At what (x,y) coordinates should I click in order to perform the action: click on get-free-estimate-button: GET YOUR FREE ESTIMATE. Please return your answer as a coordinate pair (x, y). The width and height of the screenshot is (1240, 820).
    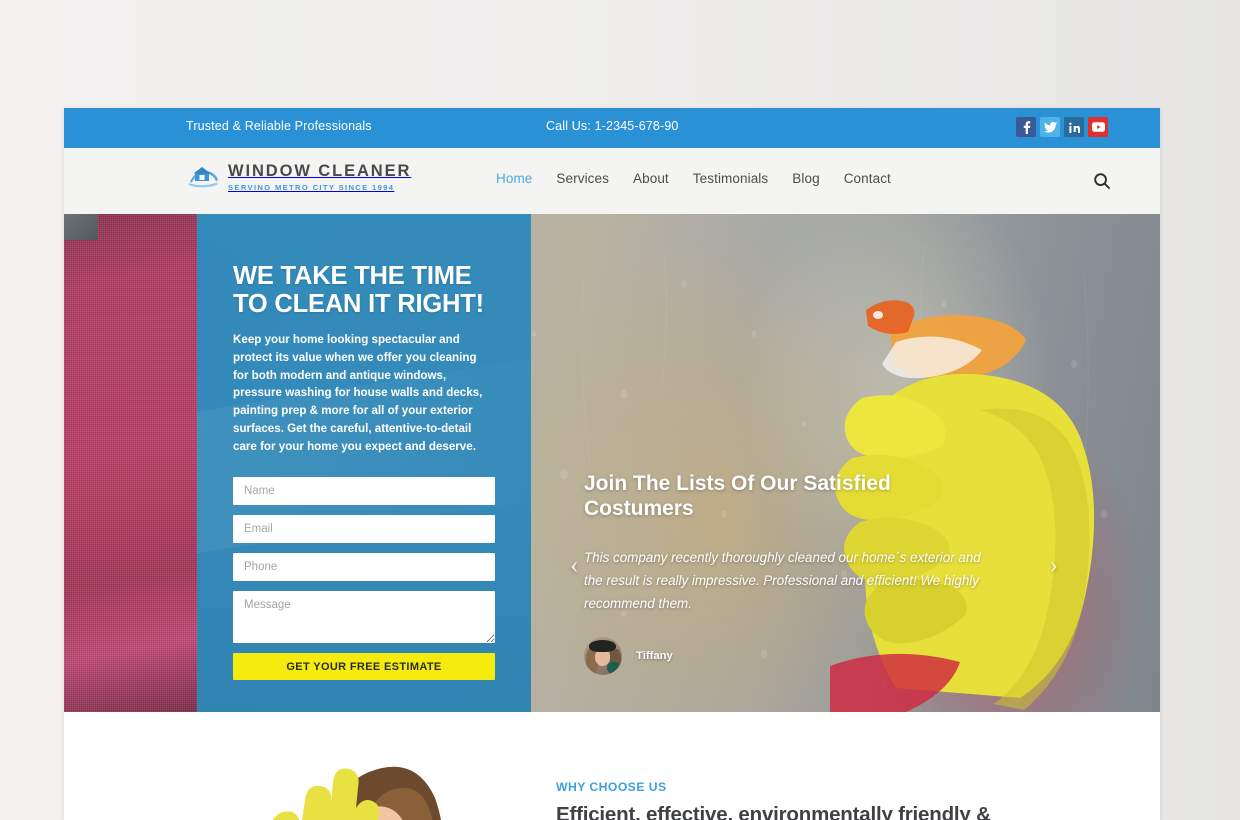
    Looking at the image, I should click on (364, 667).